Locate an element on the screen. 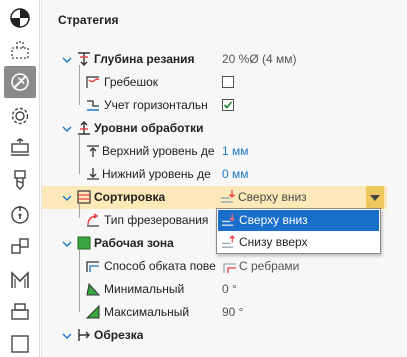 The width and height of the screenshot is (407, 357). tree-row-max: Максимальный 90 ° is located at coordinates (214, 306).